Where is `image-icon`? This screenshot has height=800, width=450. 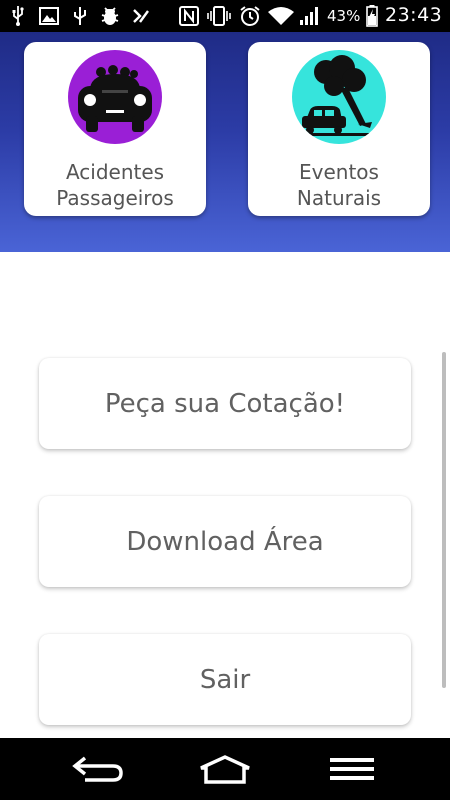
image-icon is located at coordinates (49, 16).